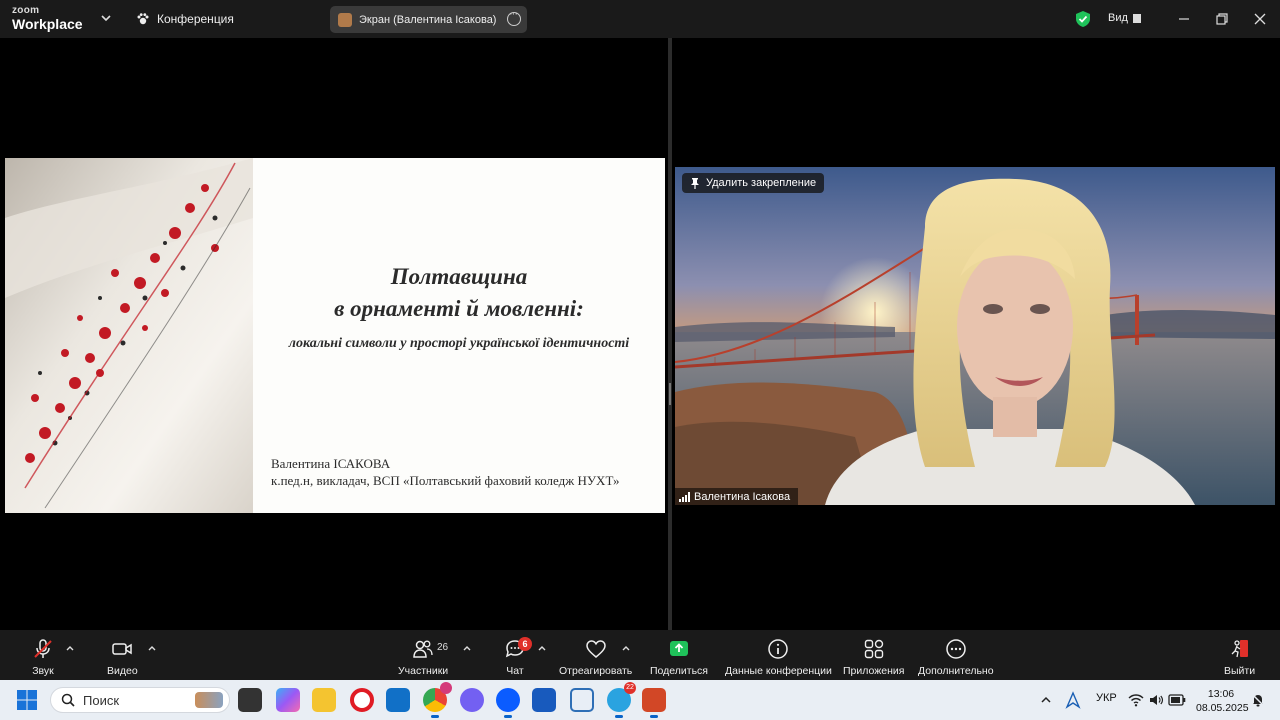  What do you see at coordinates (595, 649) in the screenshot?
I see `heart-icon` at bounding box center [595, 649].